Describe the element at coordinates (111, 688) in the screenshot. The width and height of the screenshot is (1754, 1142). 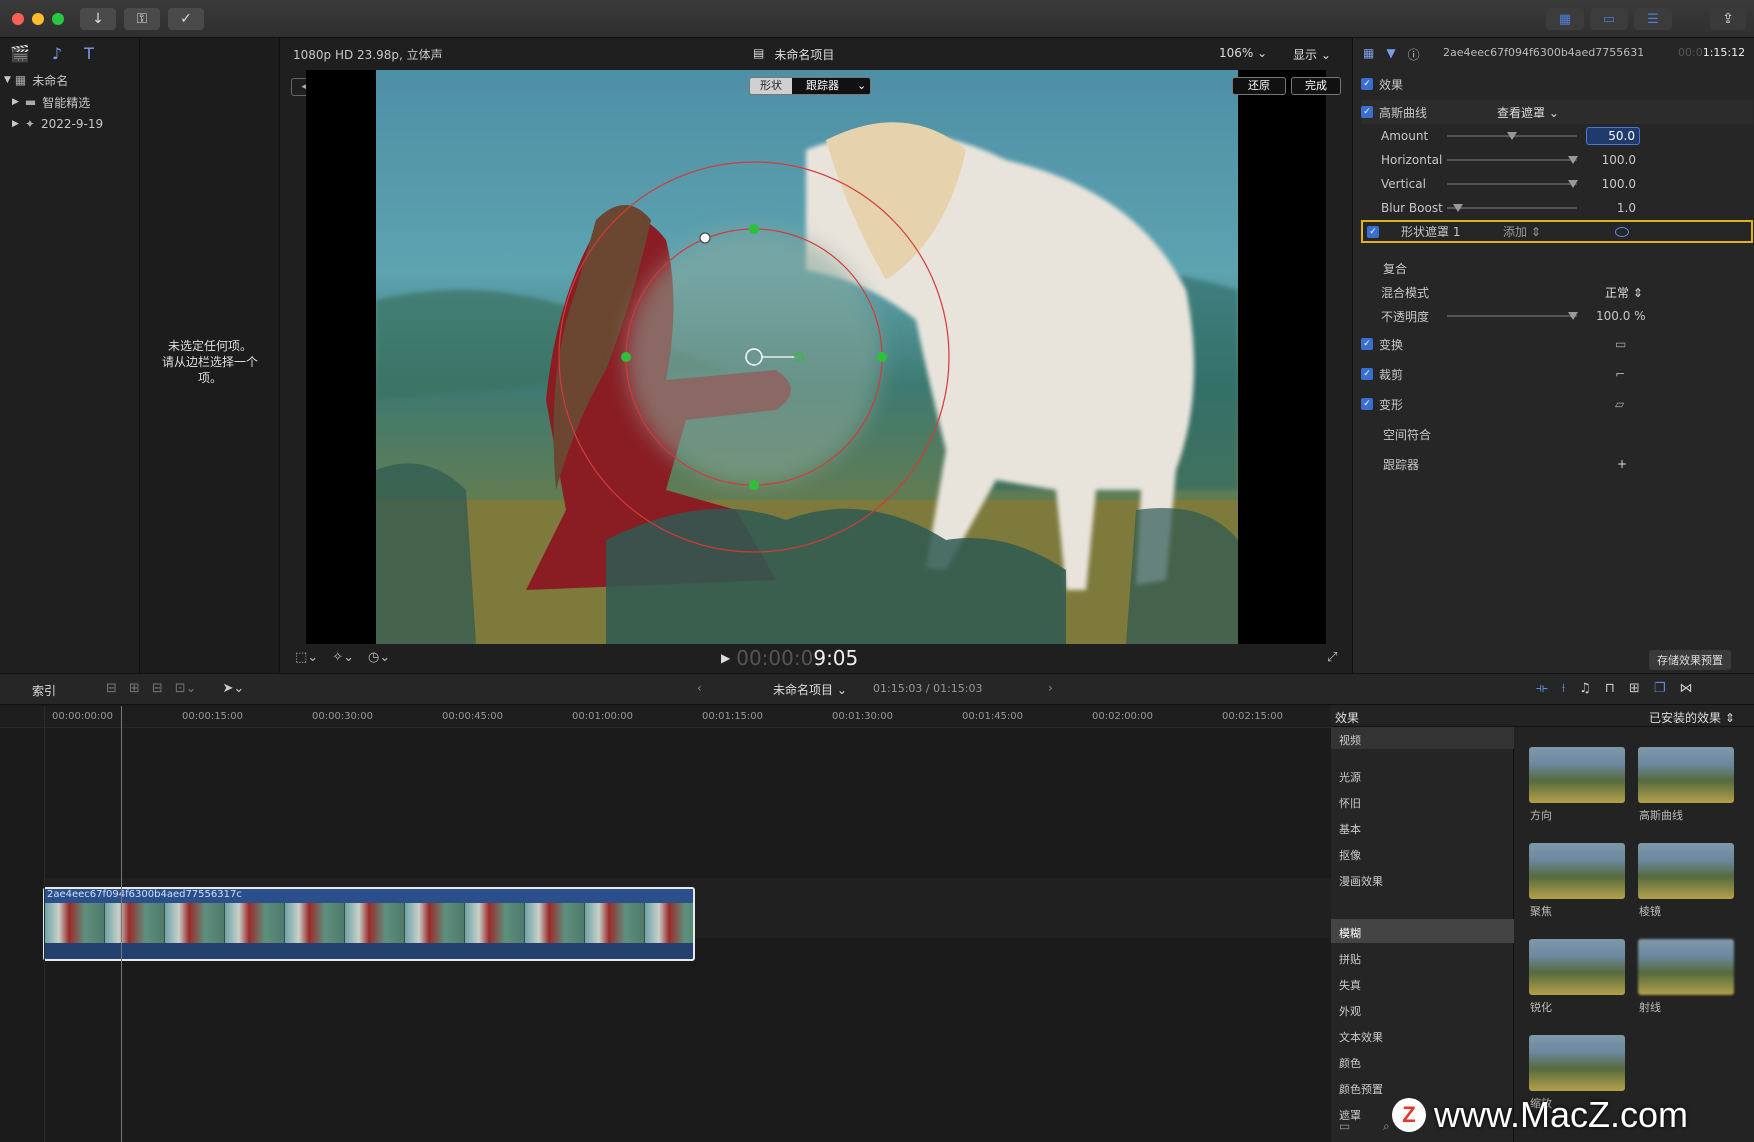
I see `connect-clip-icon: ⊟` at that location.